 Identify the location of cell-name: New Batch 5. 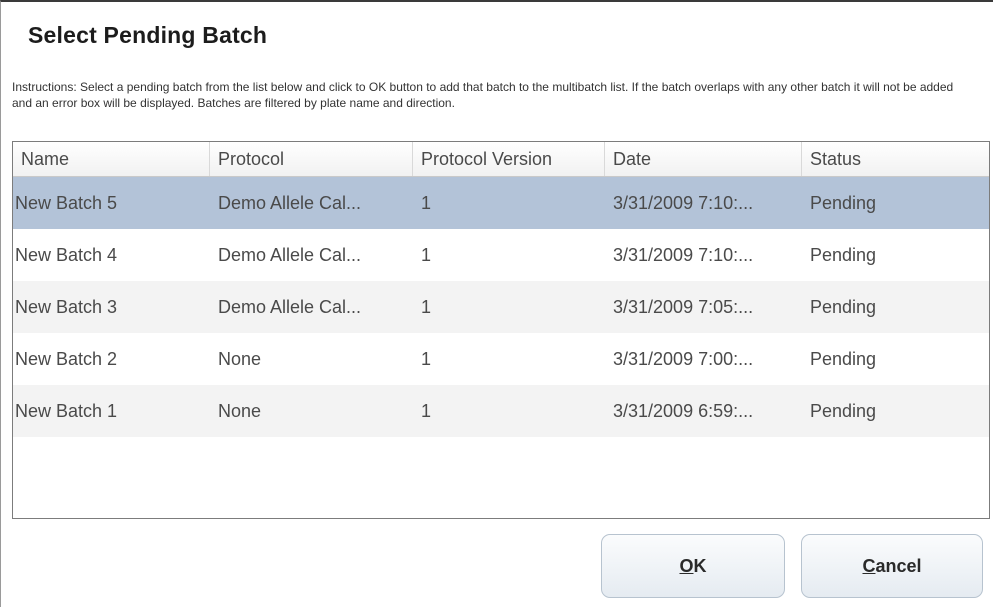
(66, 203).